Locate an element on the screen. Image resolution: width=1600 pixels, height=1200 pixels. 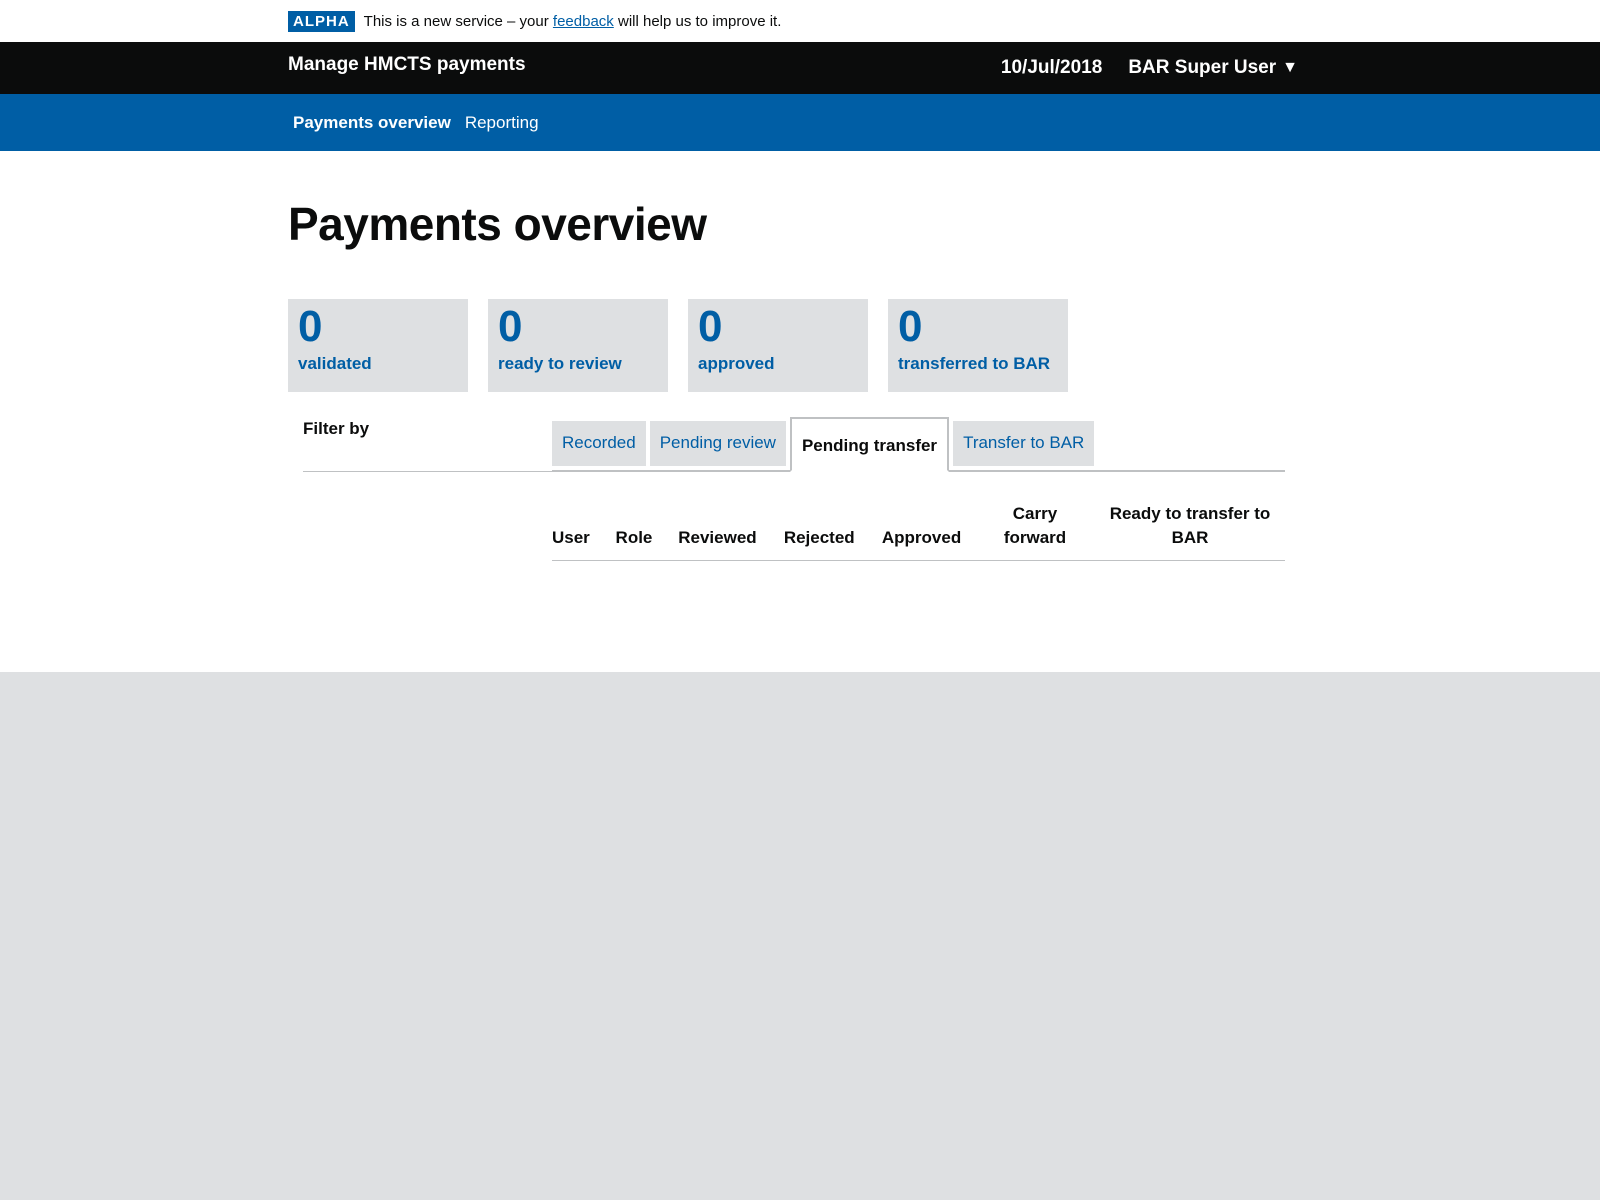
feedback-link: feedback is located at coordinates (583, 21).